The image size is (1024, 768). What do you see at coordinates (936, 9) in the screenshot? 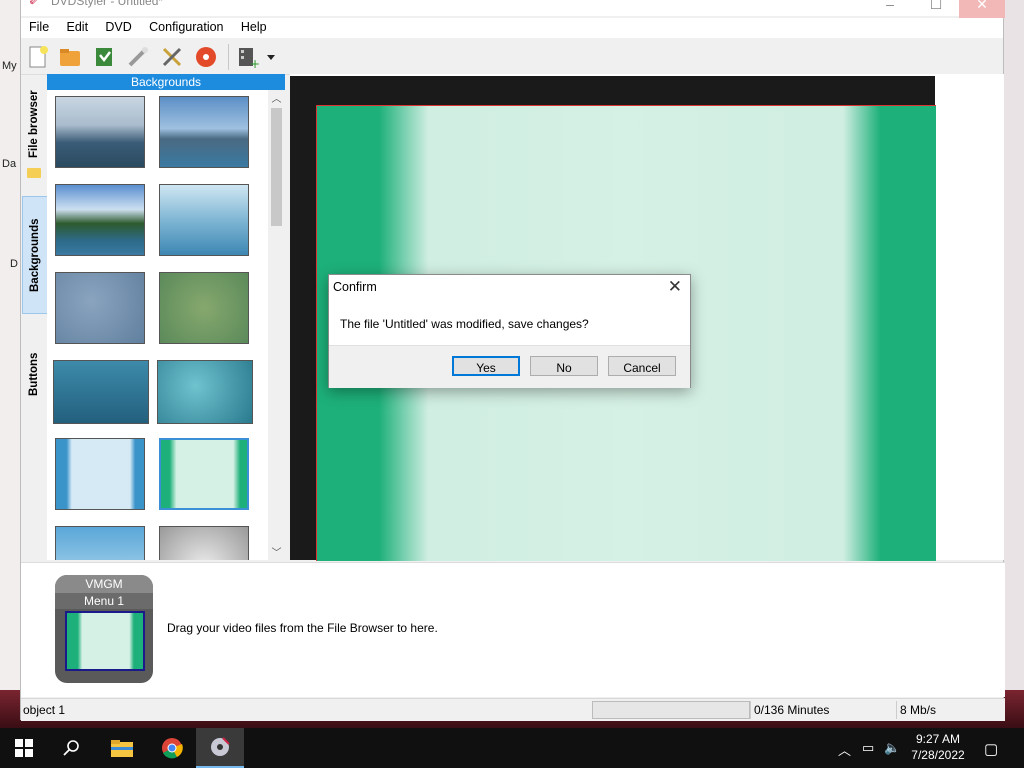
I see `maximize-button: ☐` at bounding box center [936, 9].